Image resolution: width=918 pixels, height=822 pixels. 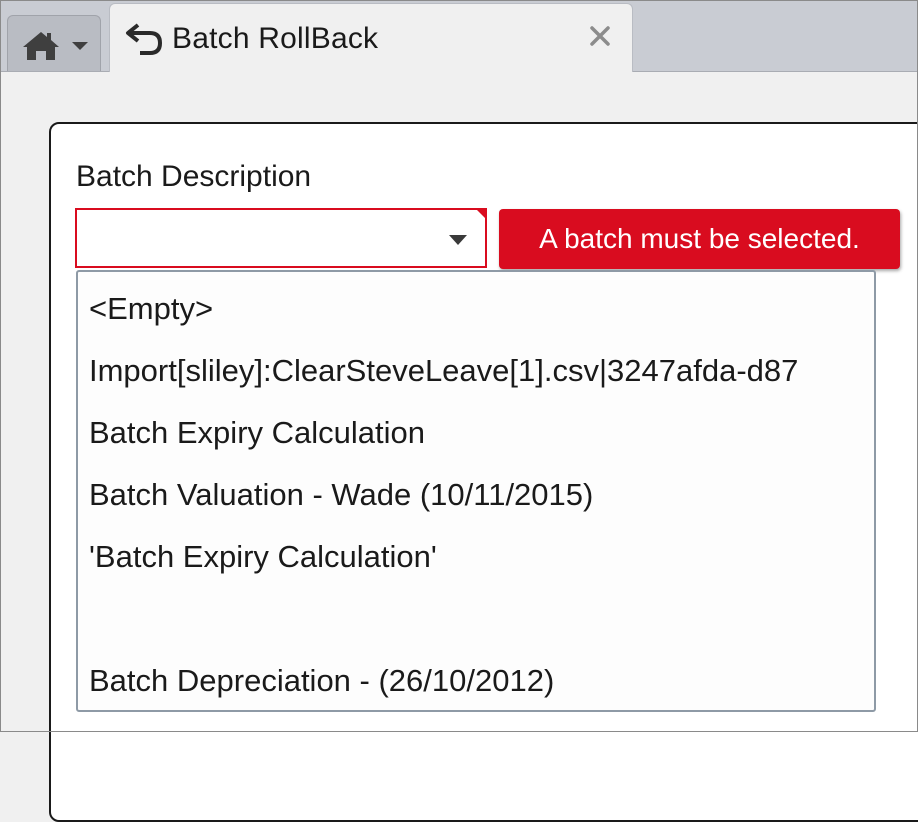 What do you see at coordinates (476, 680) in the screenshot?
I see `dropdown-option: Batch Depreciation - (26/10/2012)` at bounding box center [476, 680].